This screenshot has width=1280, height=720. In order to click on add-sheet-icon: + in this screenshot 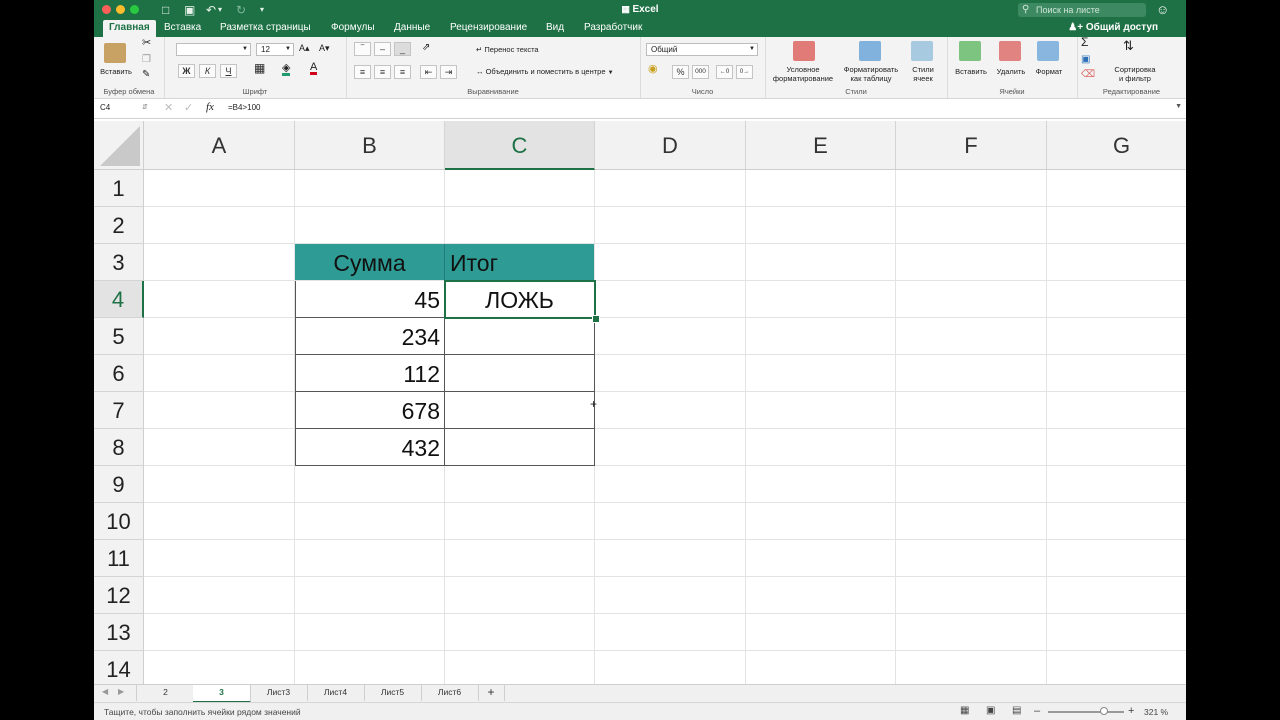, I will do `click(491, 693)`.